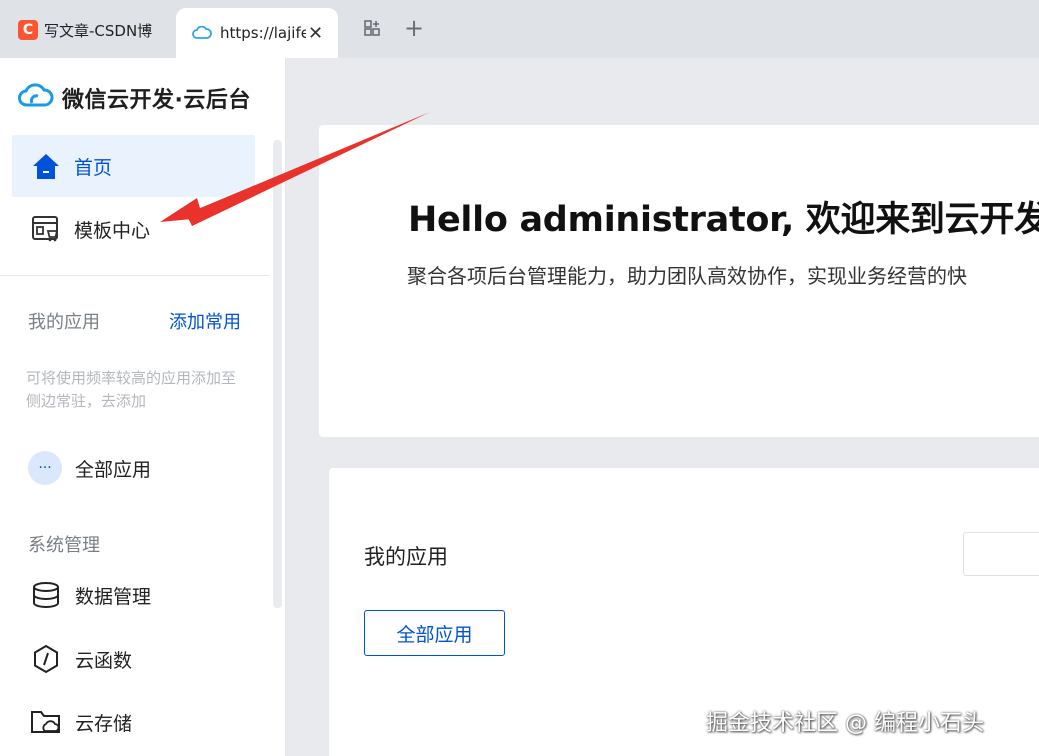  Describe the element at coordinates (205, 321) in the screenshot. I see `add-common-link: 添加常用` at that location.